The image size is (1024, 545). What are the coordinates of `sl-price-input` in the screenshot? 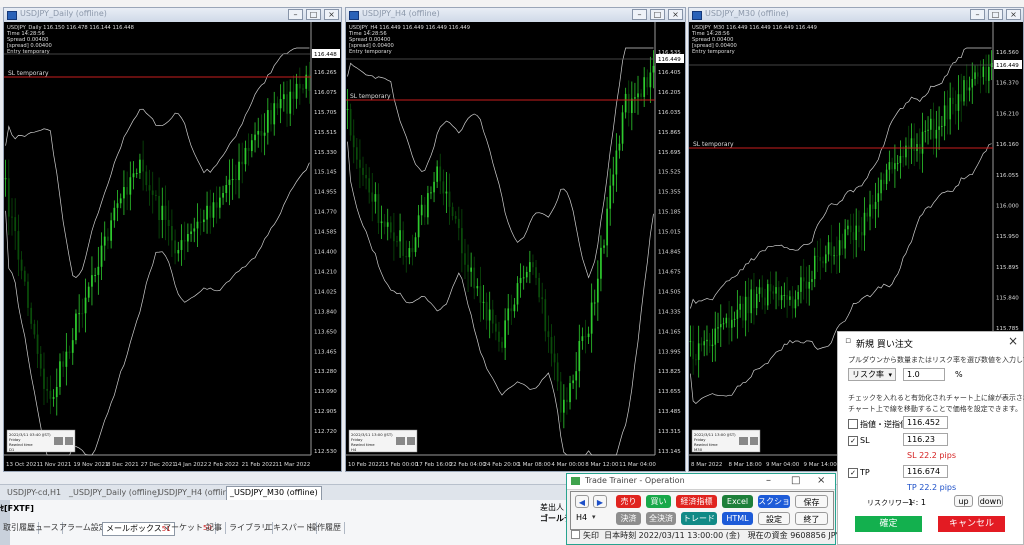 It's located at (925, 439).